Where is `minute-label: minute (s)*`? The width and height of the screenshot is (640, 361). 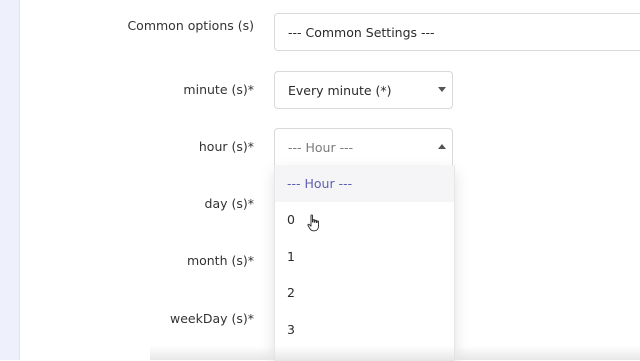 minute-label: minute (s)* is located at coordinates (218, 89).